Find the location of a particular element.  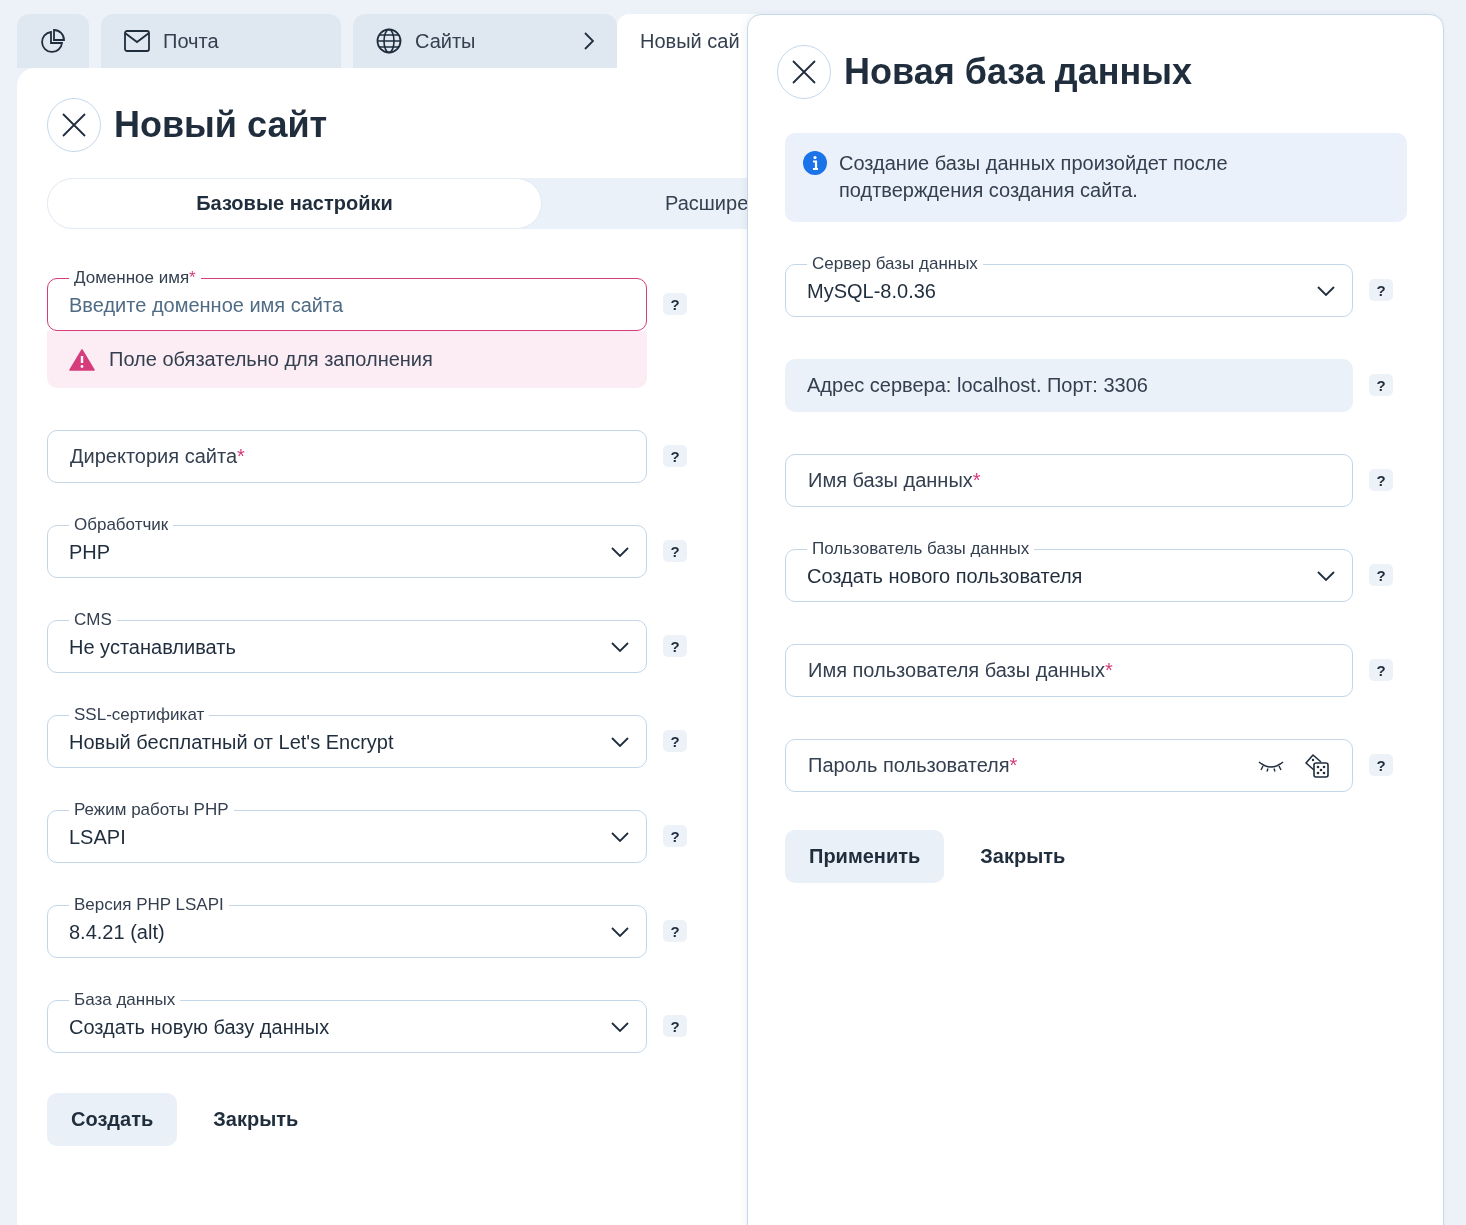

field-label: База данных is located at coordinates (125, 1000).